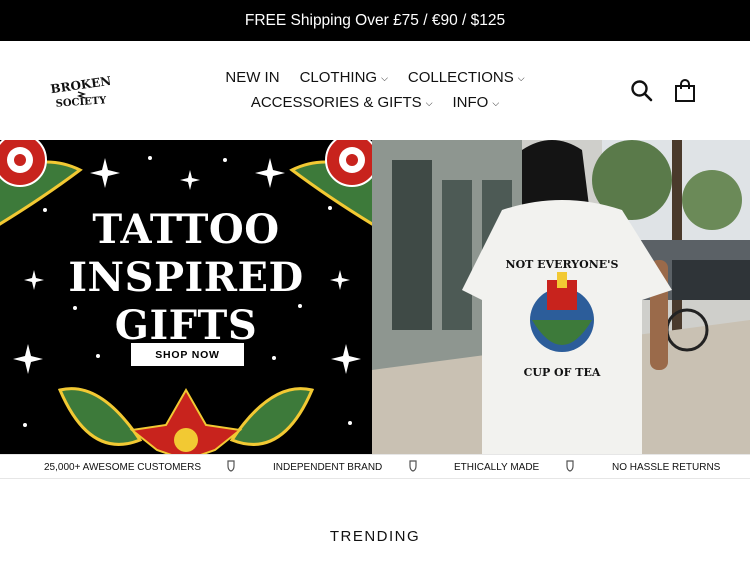  I want to click on usp-ethical: ETHICALLY MADE, so click(497, 467).